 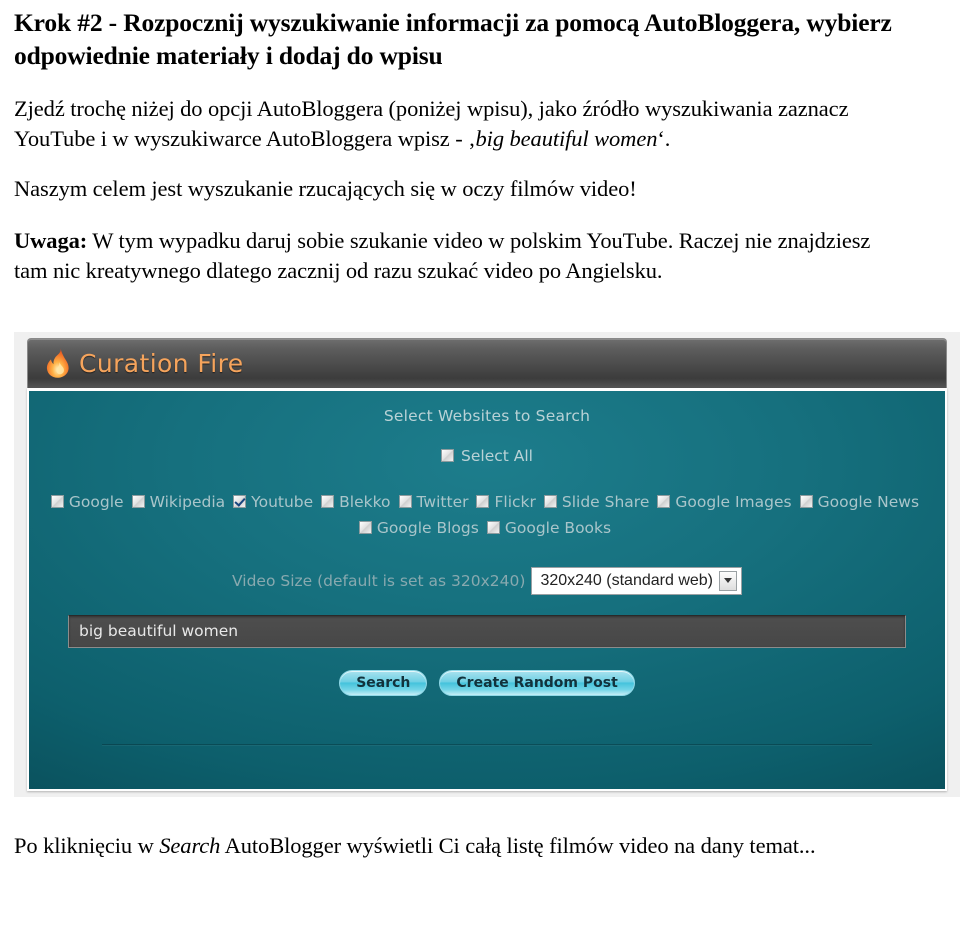 I want to click on site-checkbox-item: Blekko, so click(x=356, y=502).